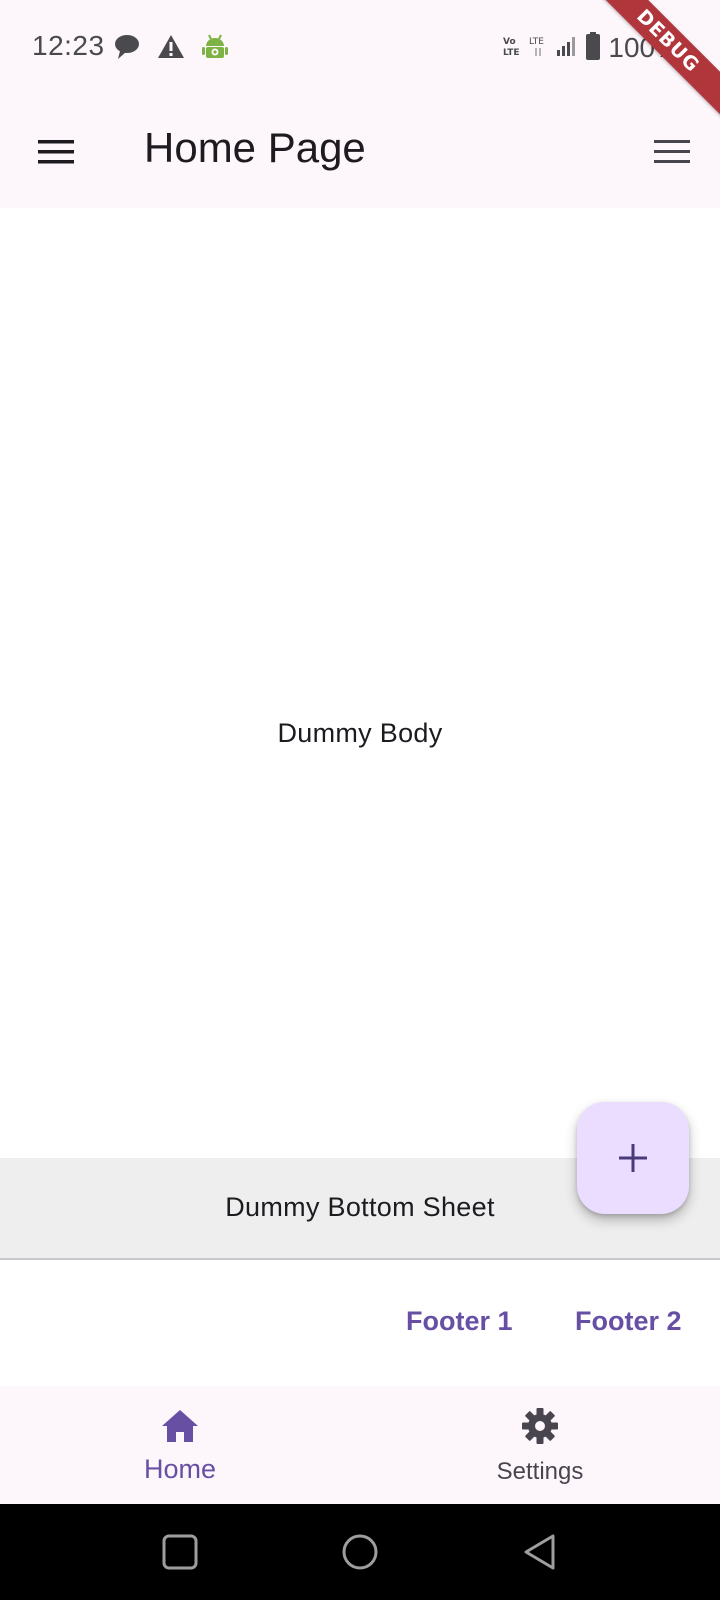 The image size is (720, 1600). I want to click on battery-icon, so click(593, 48).